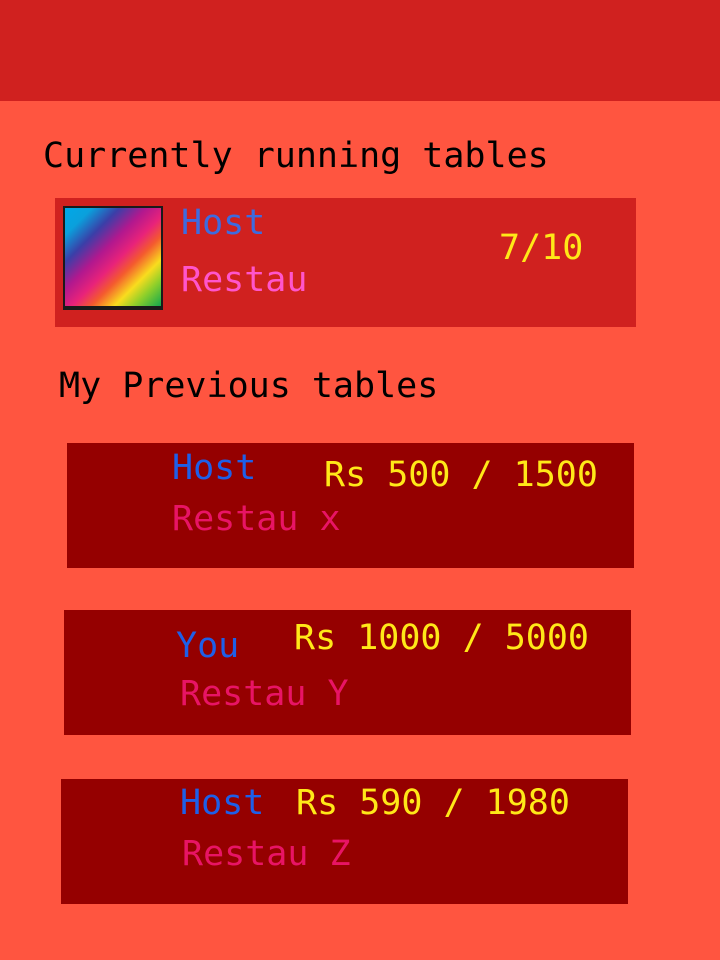 The width and height of the screenshot is (720, 960). I want to click on previous-table-restaurant-name: Restau Z, so click(266, 854).